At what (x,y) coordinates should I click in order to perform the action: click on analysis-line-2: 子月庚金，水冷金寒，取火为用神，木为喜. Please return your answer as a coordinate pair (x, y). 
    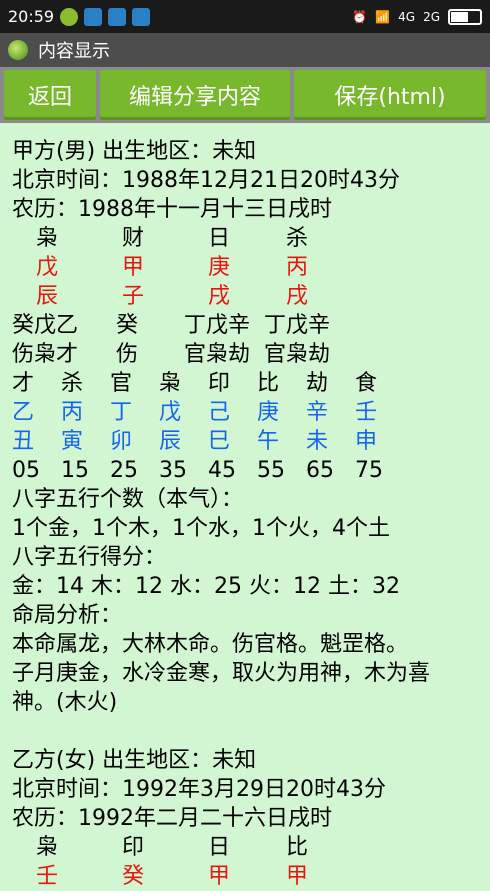
    Looking at the image, I should click on (221, 673).